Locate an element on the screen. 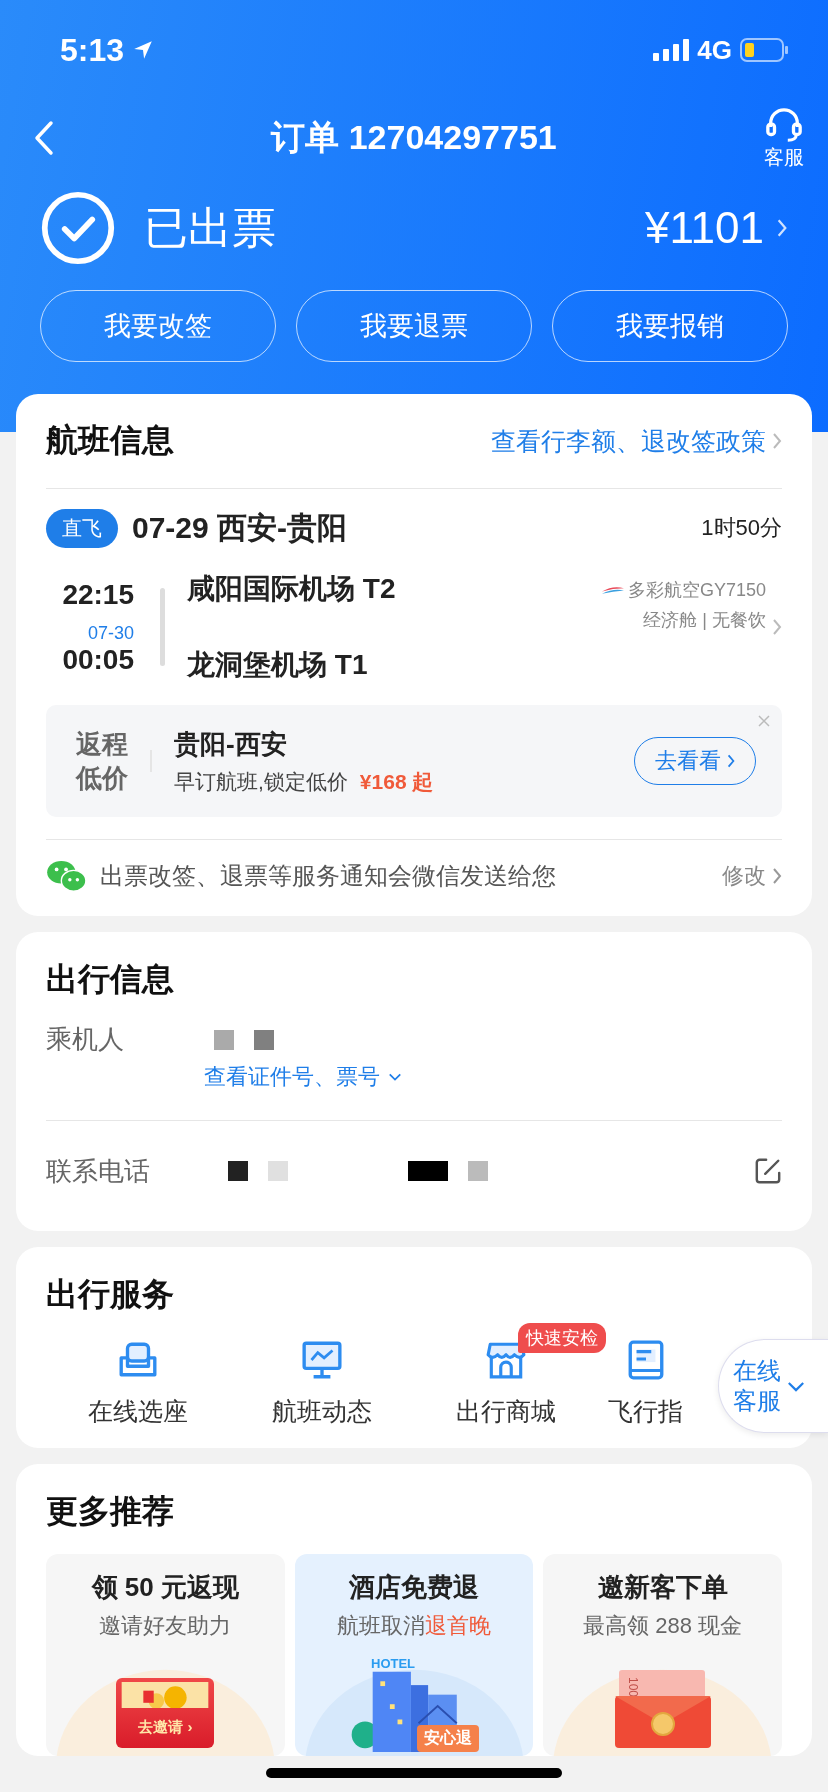  section-title: 航班信息 is located at coordinates (110, 440).